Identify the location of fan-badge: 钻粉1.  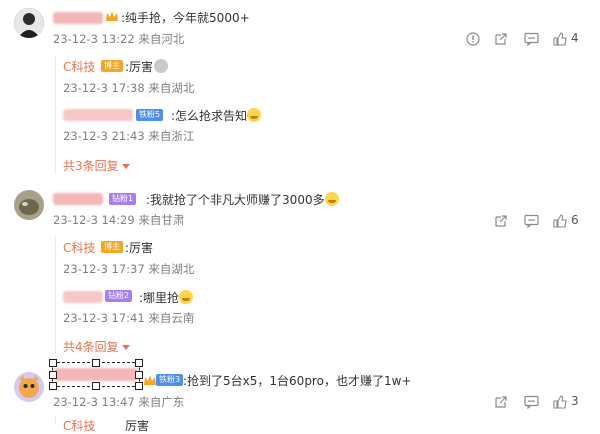
(123, 199).